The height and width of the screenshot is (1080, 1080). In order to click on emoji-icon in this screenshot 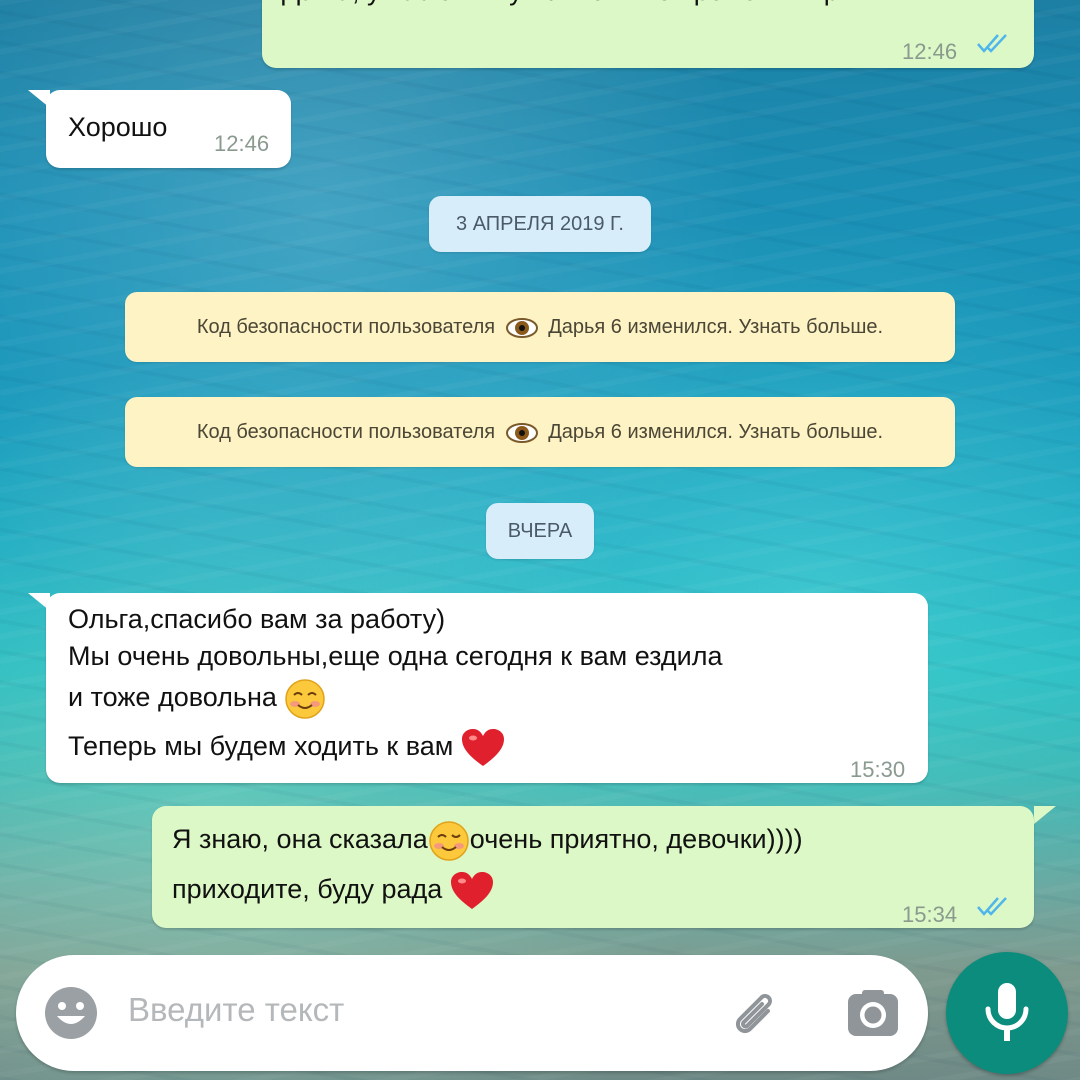, I will do `click(71, 1013)`.